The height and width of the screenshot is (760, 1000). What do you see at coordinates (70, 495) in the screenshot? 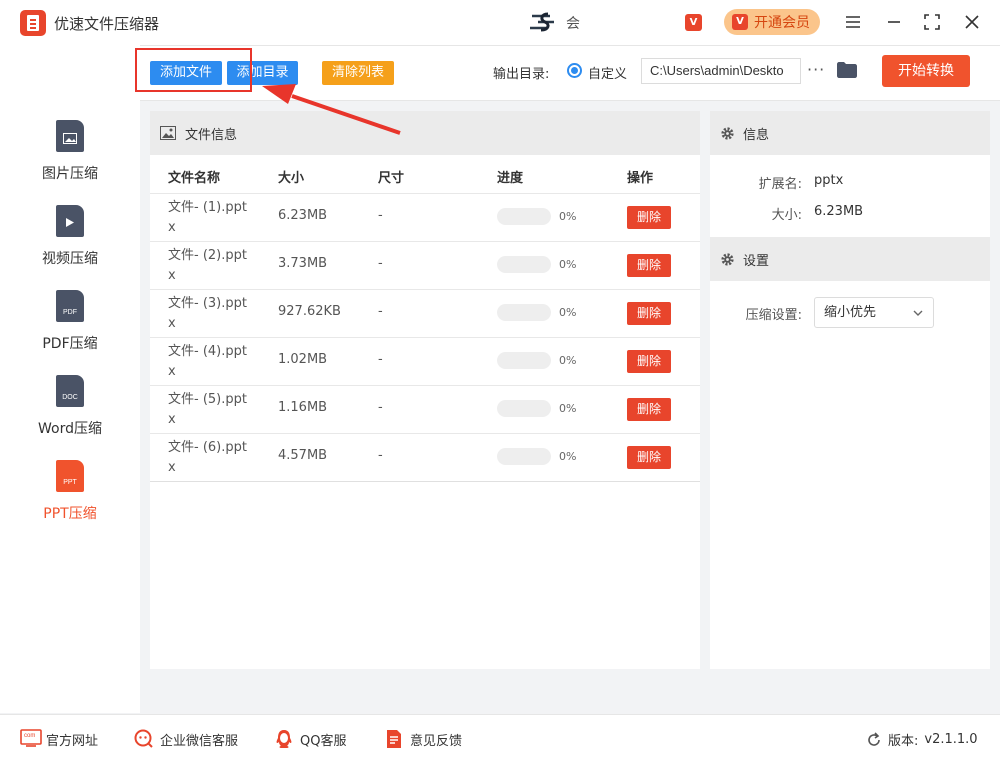
I see `sidebar-item-ppt: PPT PPT压缩` at bounding box center [70, 495].